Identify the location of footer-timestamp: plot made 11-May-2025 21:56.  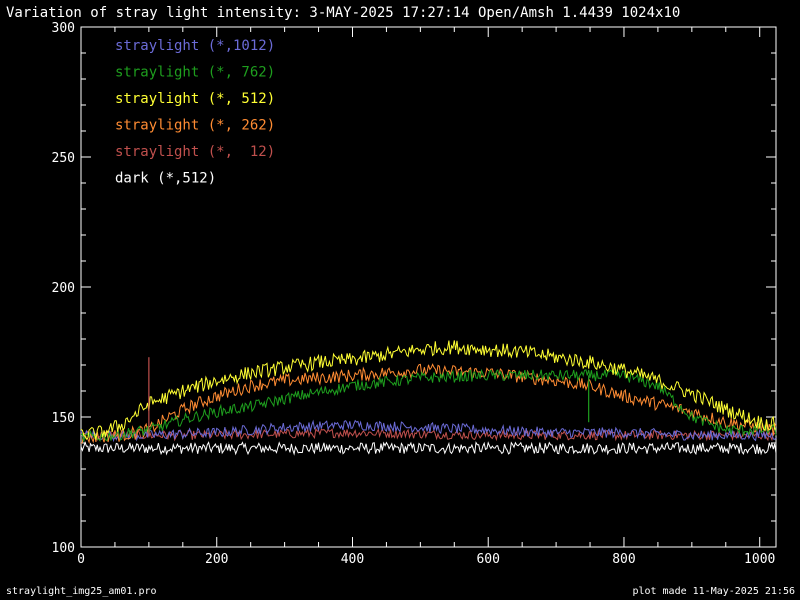
(713, 591).